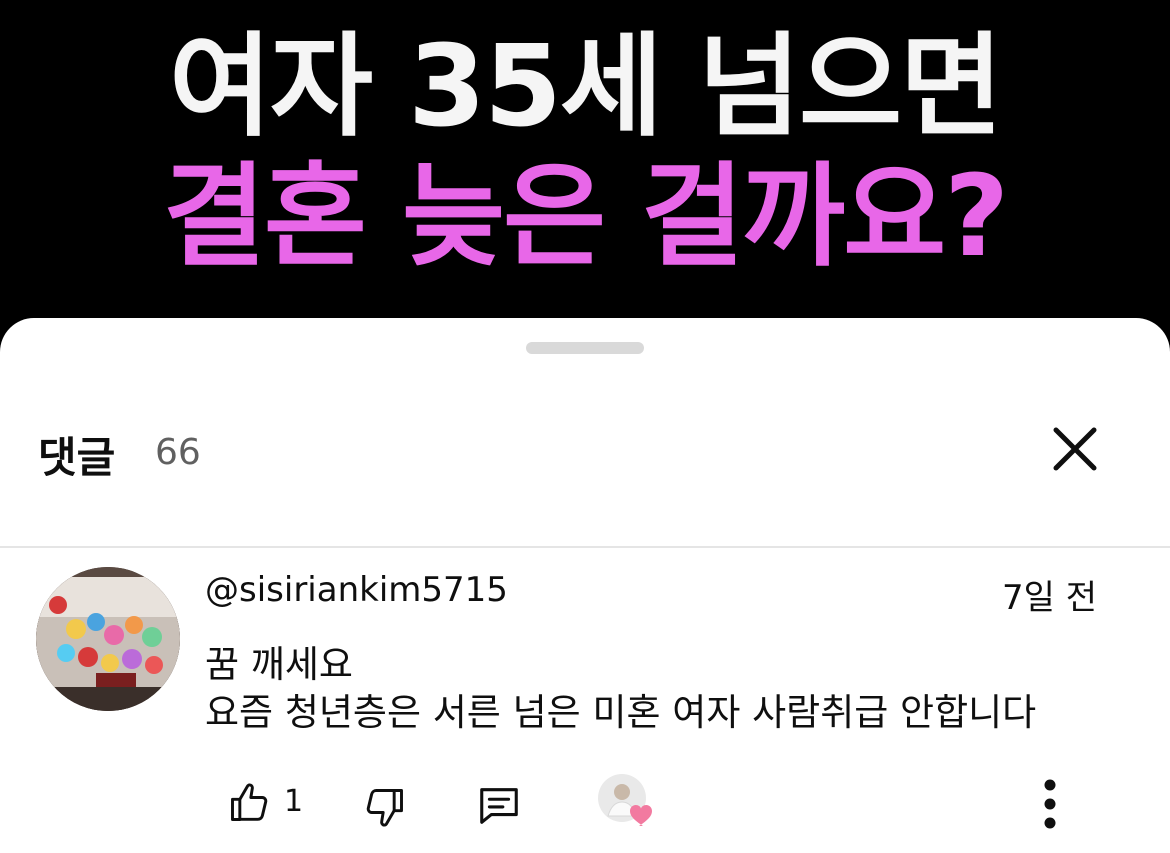 The width and height of the screenshot is (1170, 853). Describe the element at coordinates (585, 87) in the screenshot. I see `banner-title-line1: 여자 35세 넘으면` at that location.